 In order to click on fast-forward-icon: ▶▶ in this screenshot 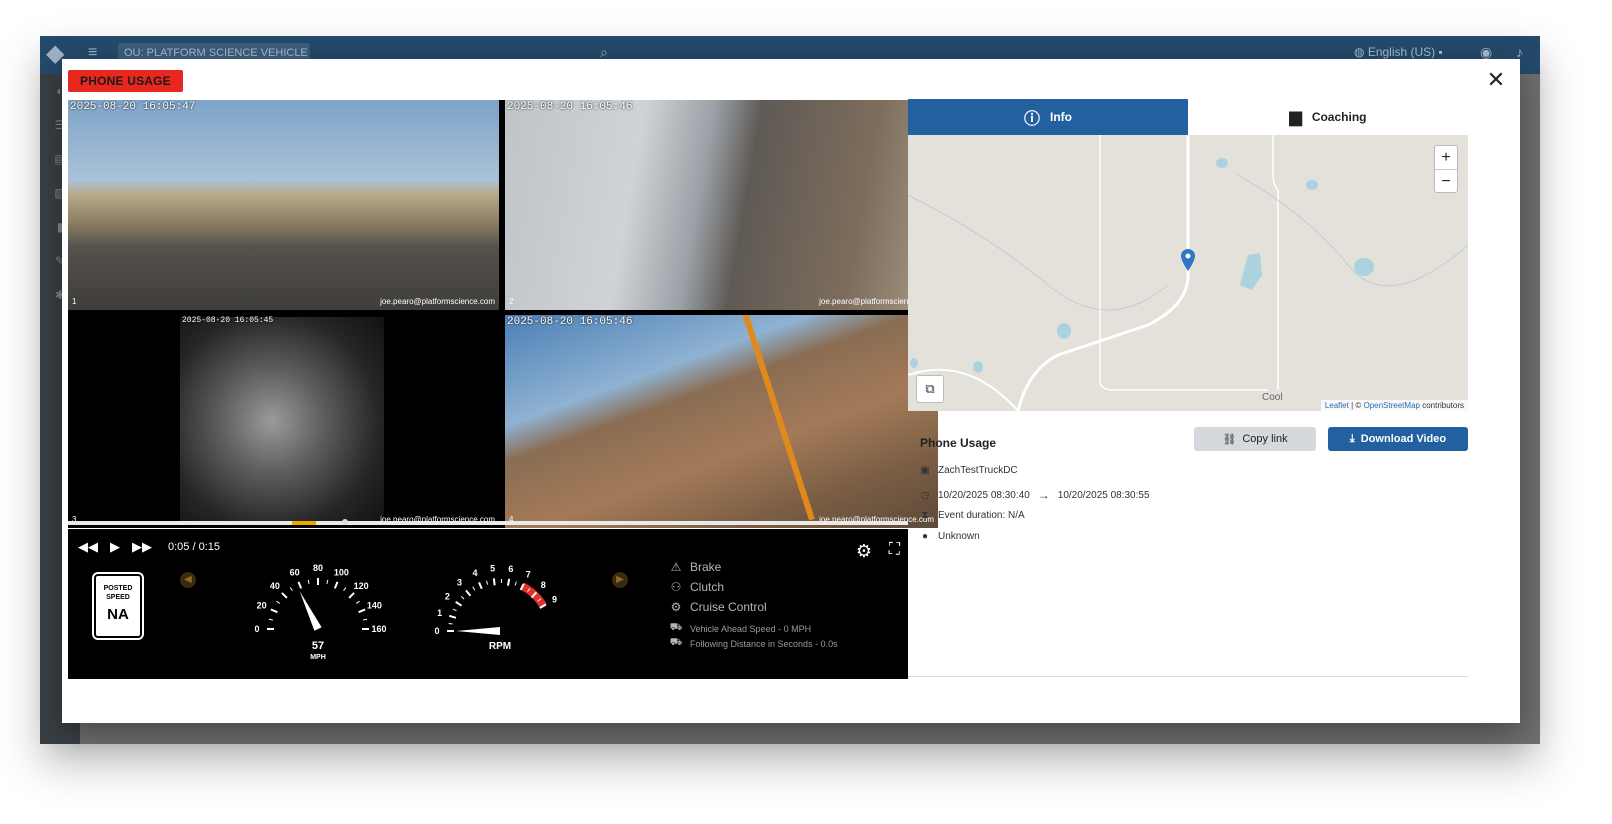, I will do `click(142, 547)`.